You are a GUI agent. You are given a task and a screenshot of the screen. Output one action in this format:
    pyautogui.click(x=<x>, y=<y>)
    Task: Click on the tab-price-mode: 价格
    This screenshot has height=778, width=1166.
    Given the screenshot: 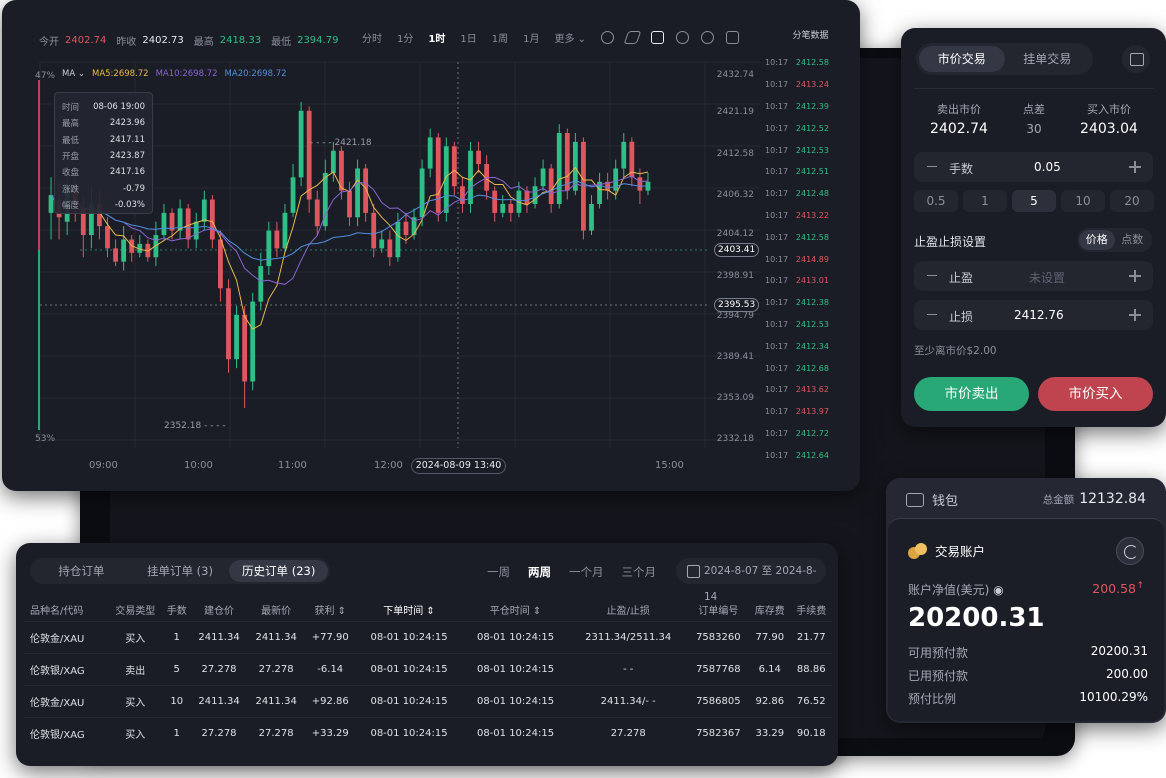 What is the action you would take?
    pyautogui.click(x=1097, y=240)
    